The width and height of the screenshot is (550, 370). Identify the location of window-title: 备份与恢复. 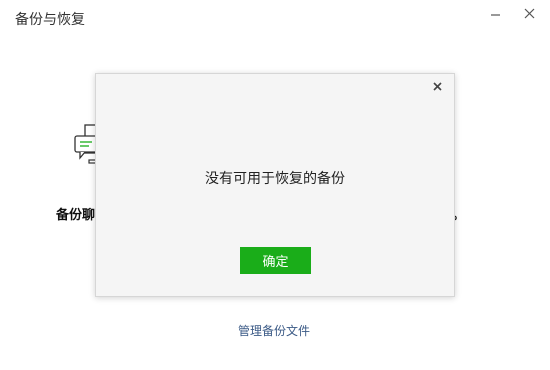
(50, 20).